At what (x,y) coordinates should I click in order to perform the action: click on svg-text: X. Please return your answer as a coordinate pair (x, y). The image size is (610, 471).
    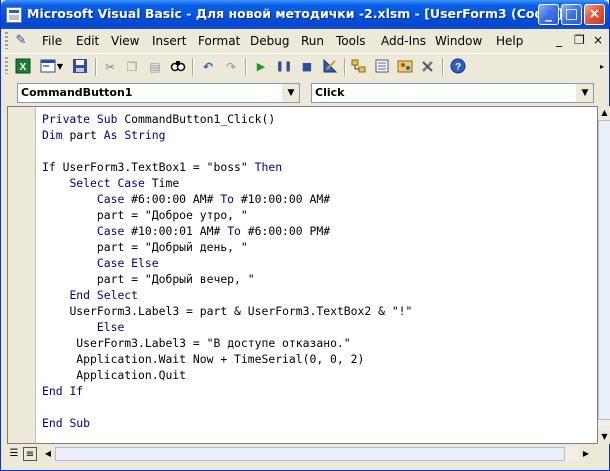
    Looking at the image, I should click on (23, 67).